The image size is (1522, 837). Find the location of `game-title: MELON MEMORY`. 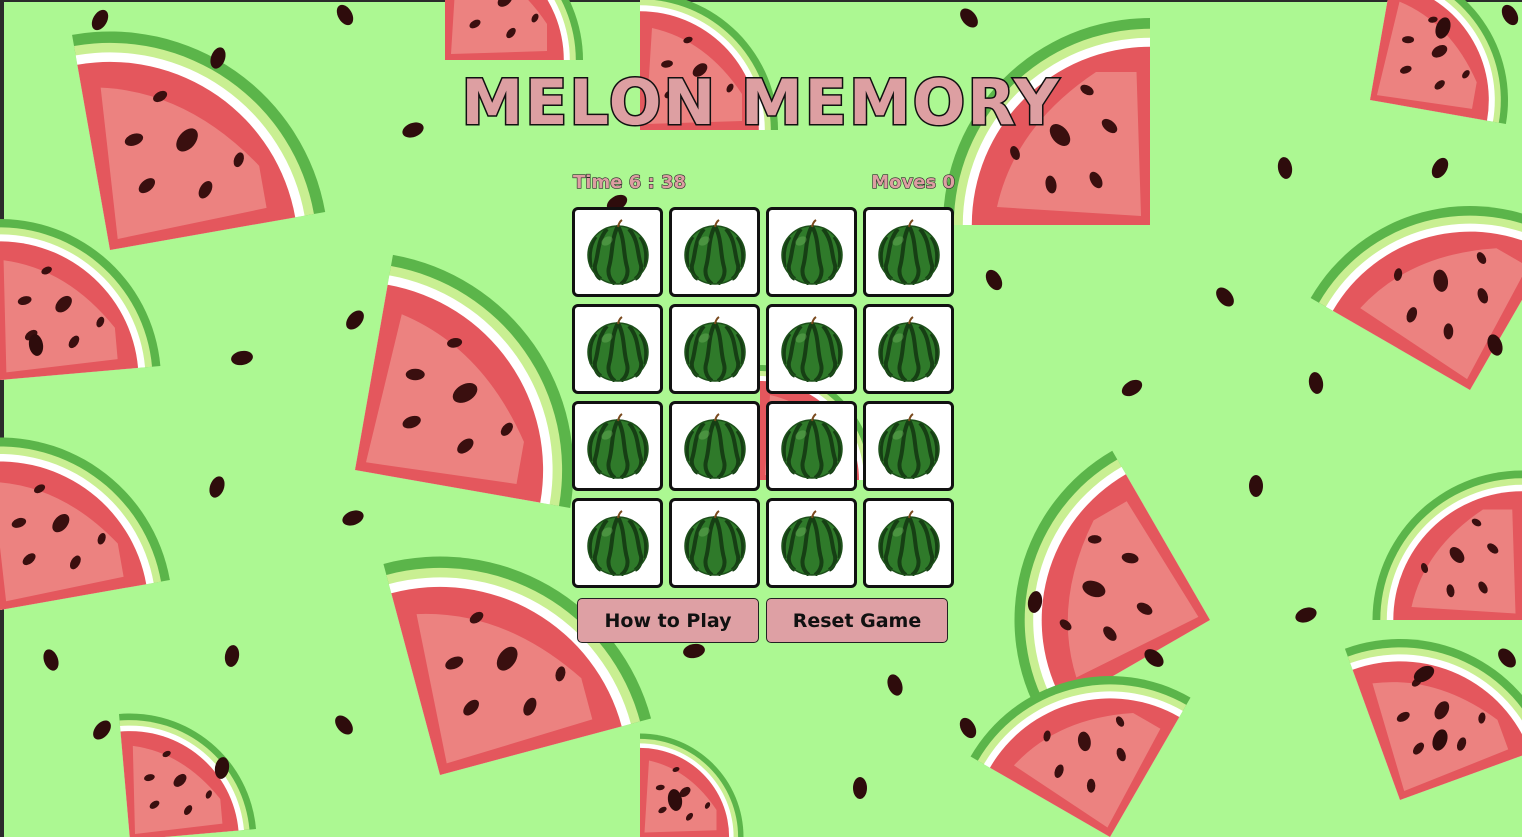

game-title: MELON MEMORY is located at coordinates (760, 103).